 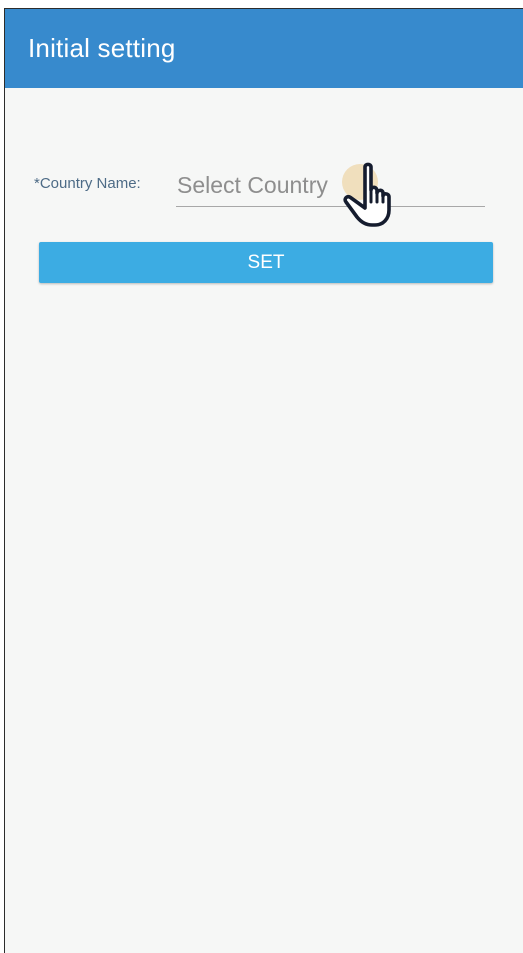 What do you see at coordinates (252, 185) in the screenshot?
I see `country-placeholder: Select Country` at bounding box center [252, 185].